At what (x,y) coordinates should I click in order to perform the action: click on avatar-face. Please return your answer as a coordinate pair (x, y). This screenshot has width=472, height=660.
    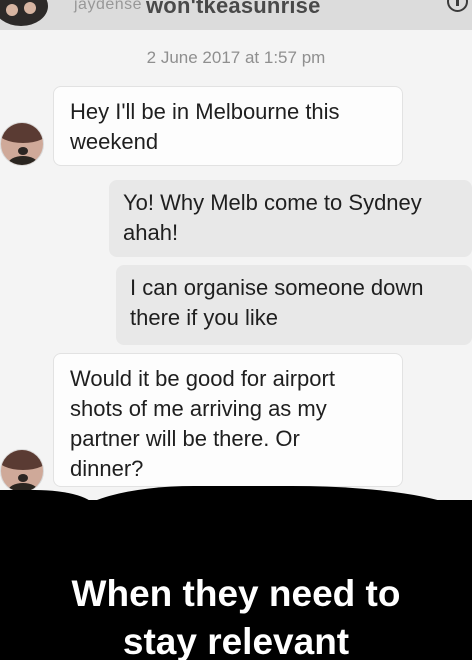
    Looking at the image, I should click on (12, 10).